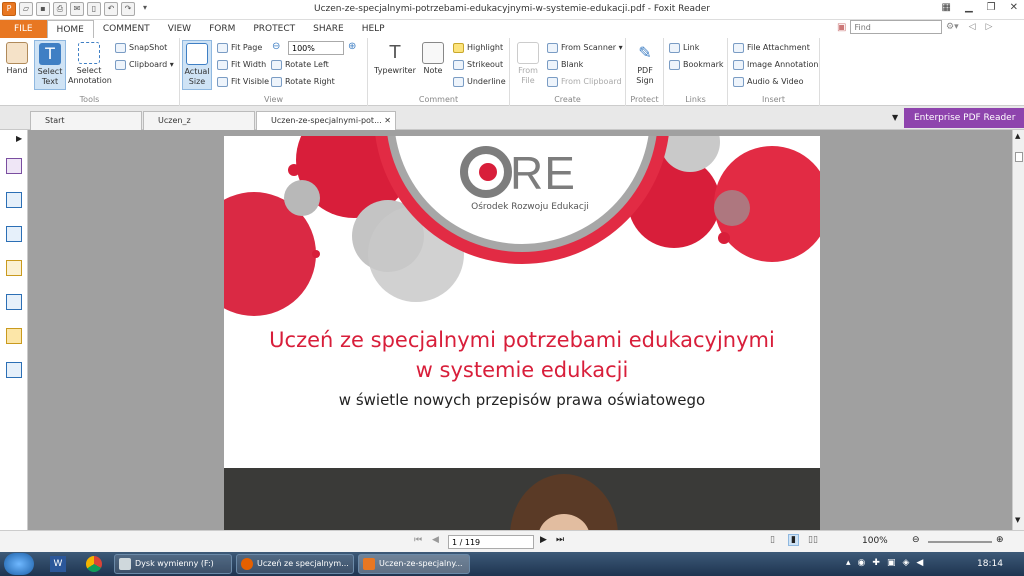 The width and height of the screenshot is (1024, 576). What do you see at coordinates (952, 27) in the screenshot?
I see `settings-gear-icon: ⚙▾` at bounding box center [952, 27].